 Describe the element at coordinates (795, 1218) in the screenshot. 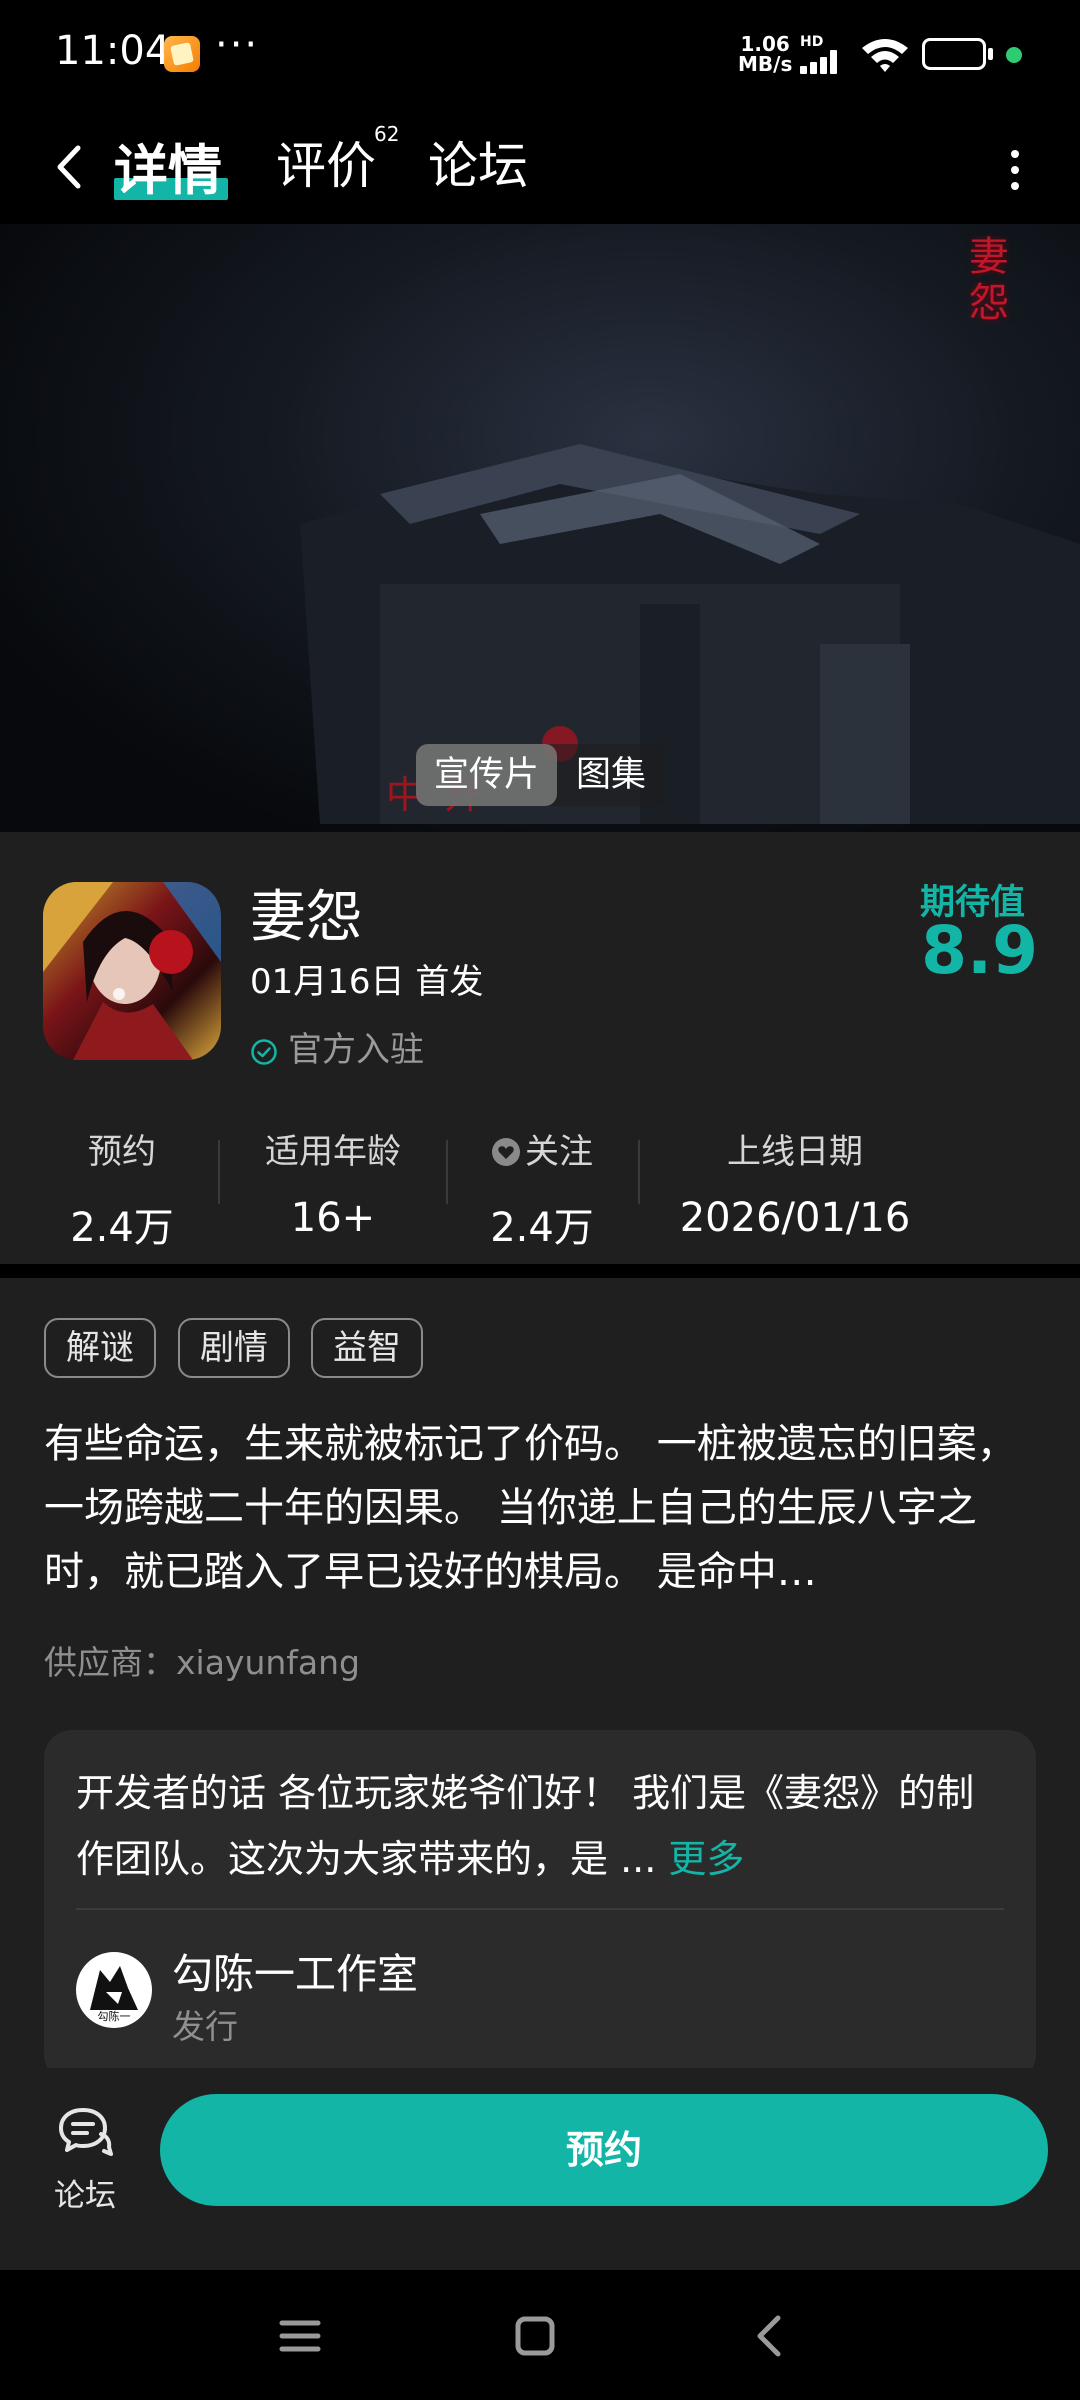

I see `stat-value: 2026/01/16` at that location.